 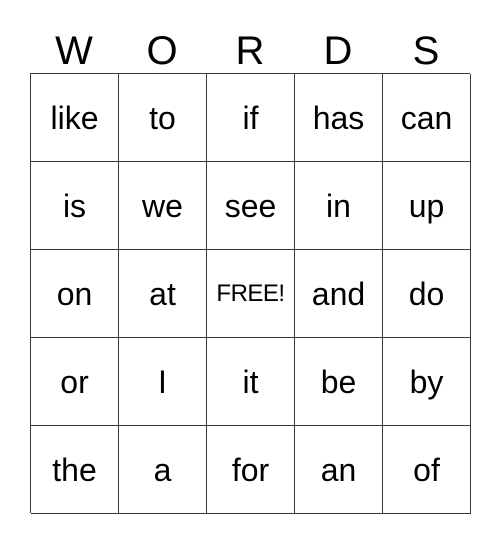 I want to click on bingo-cell: in, so click(x=339, y=206).